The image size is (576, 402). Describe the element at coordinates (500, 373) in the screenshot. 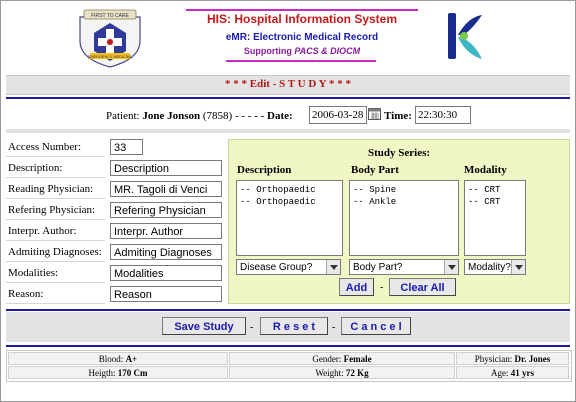

I see `age-label: Age:` at that location.